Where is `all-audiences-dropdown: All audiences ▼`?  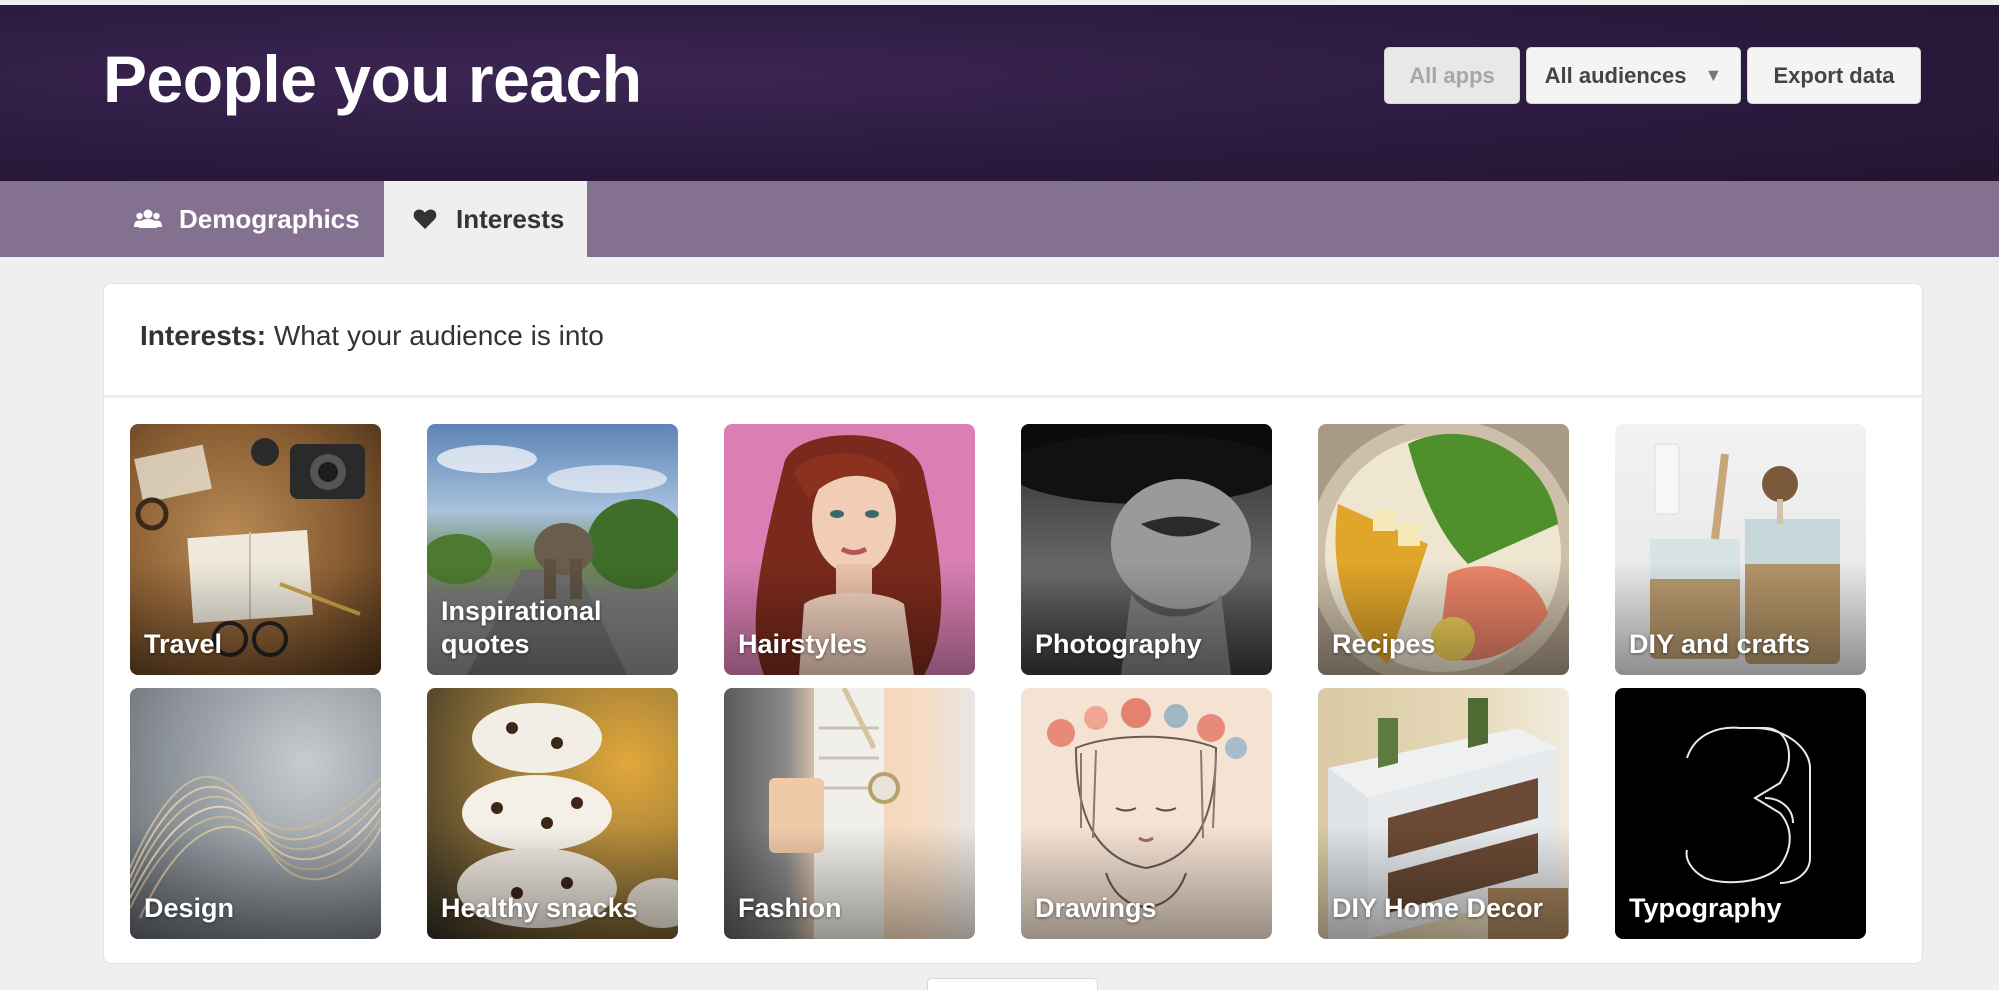 all-audiences-dropdown: All audiences ▼ is located at coordinates (1633, 75).